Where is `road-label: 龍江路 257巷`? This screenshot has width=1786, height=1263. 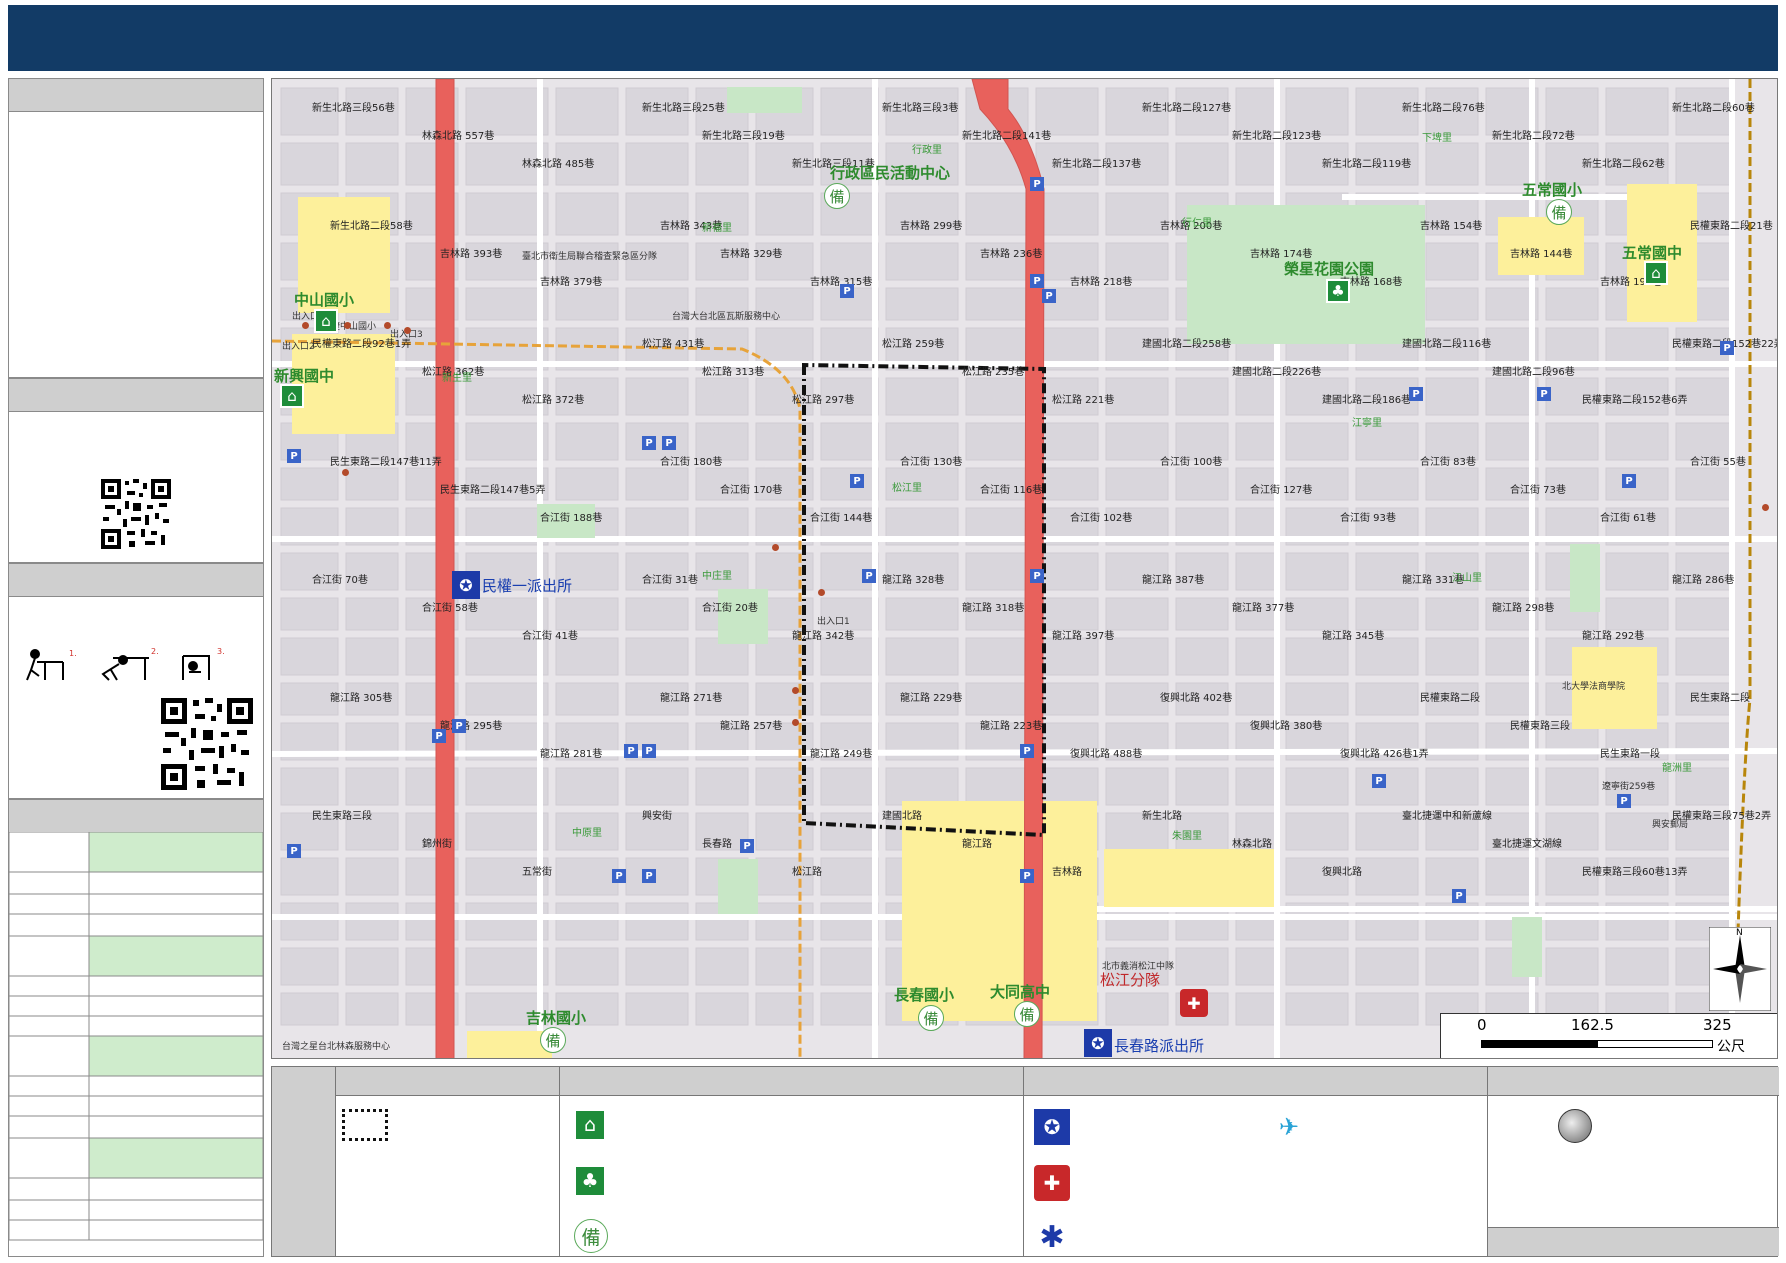 road-label: 龍江路 257巷 is located at coordinates (751, 726).